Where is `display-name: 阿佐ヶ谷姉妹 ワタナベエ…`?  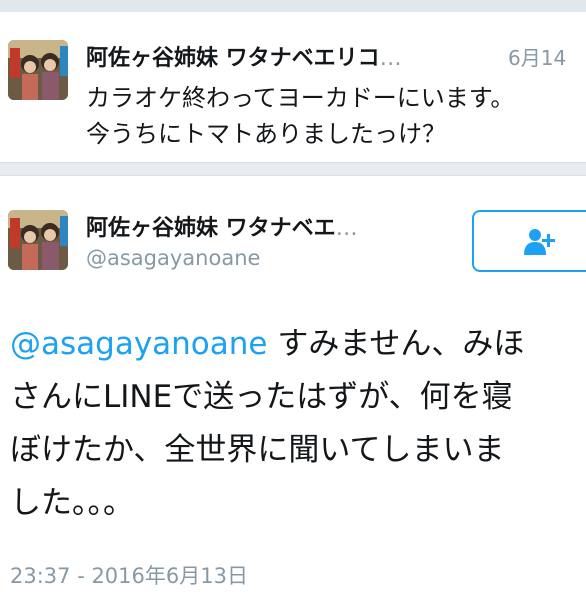
display-name: 阿佐ヶ谷姉妹 ワタナベエ… is located at coordinates (222, 226).